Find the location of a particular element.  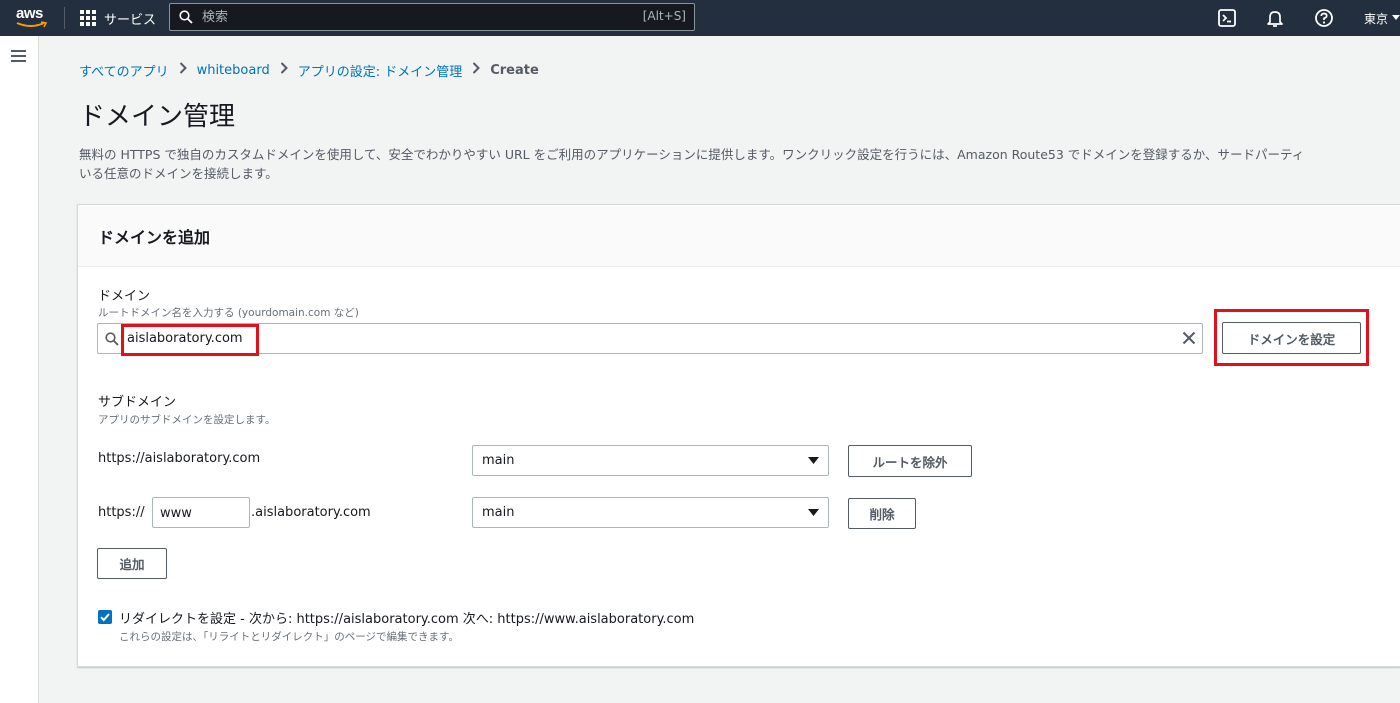

checkmark-icon is located at coordinates (105, 617).